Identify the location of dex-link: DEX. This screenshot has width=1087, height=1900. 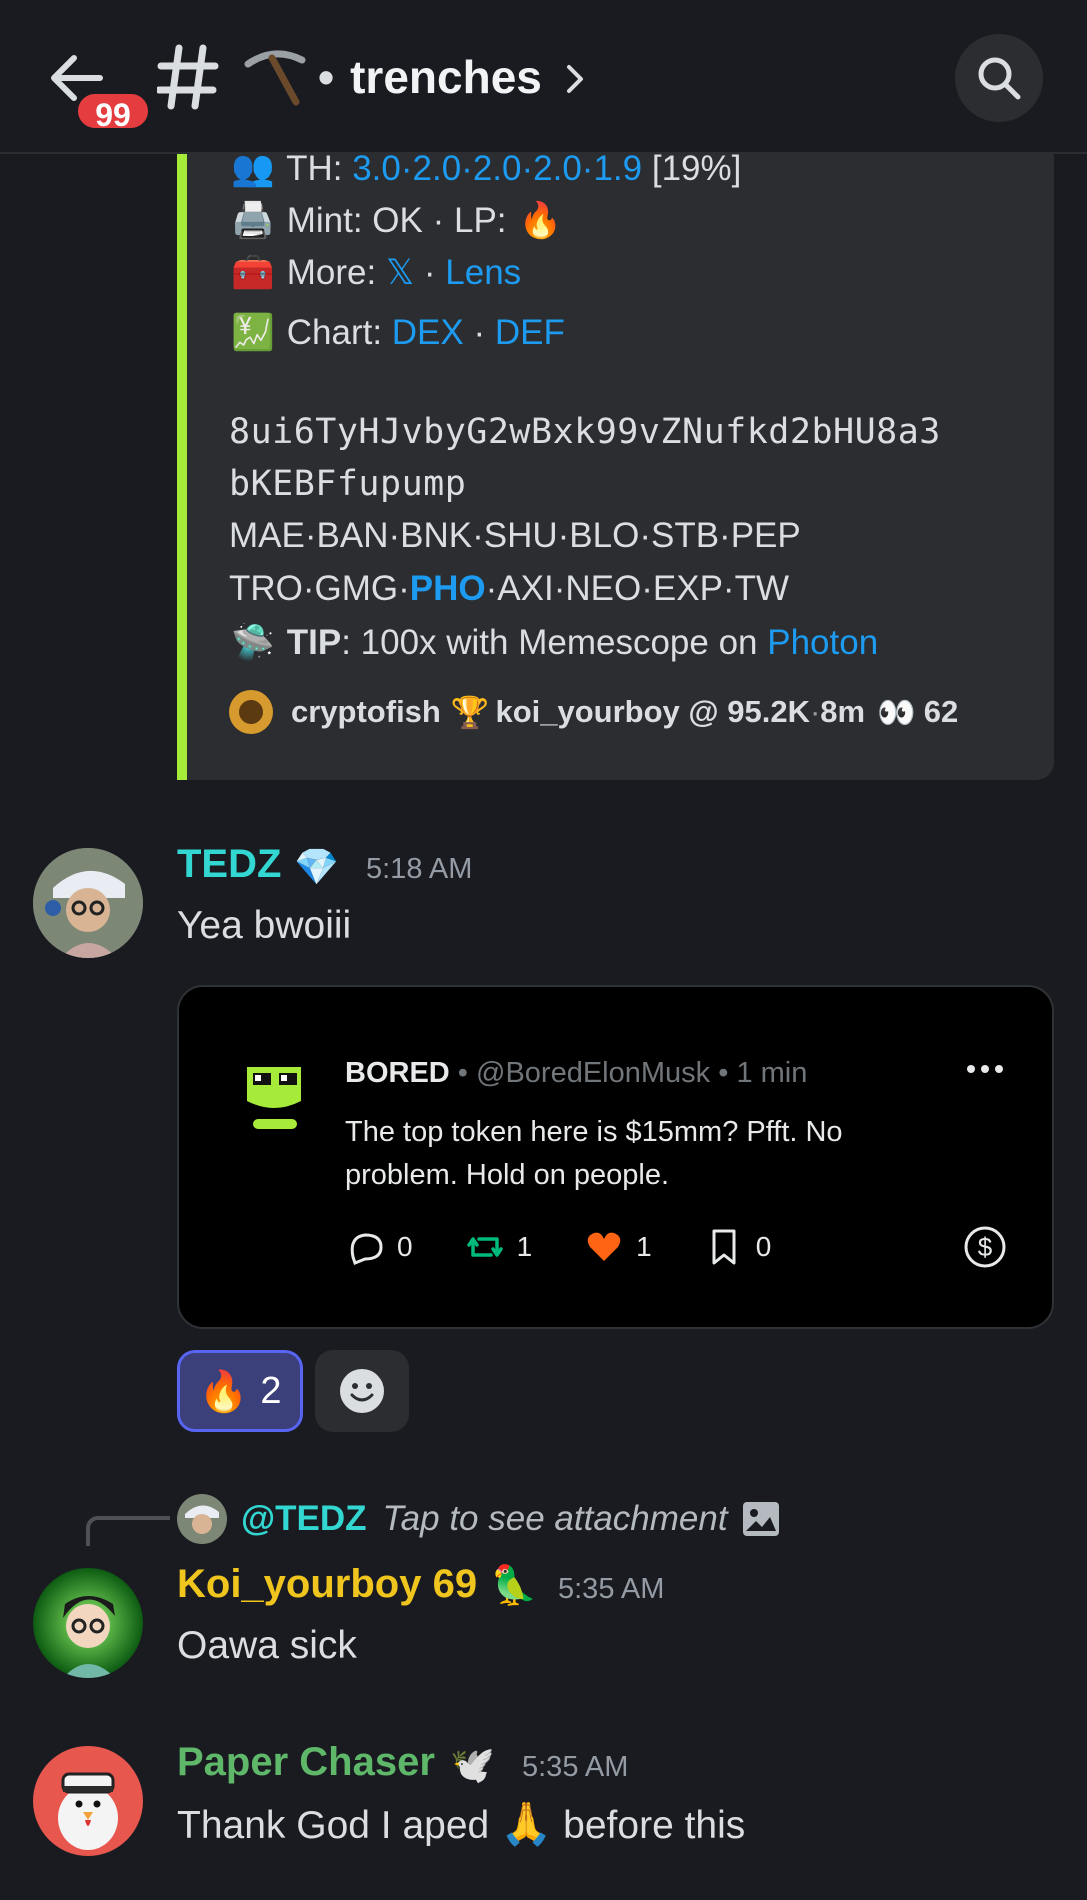
(428, 332).